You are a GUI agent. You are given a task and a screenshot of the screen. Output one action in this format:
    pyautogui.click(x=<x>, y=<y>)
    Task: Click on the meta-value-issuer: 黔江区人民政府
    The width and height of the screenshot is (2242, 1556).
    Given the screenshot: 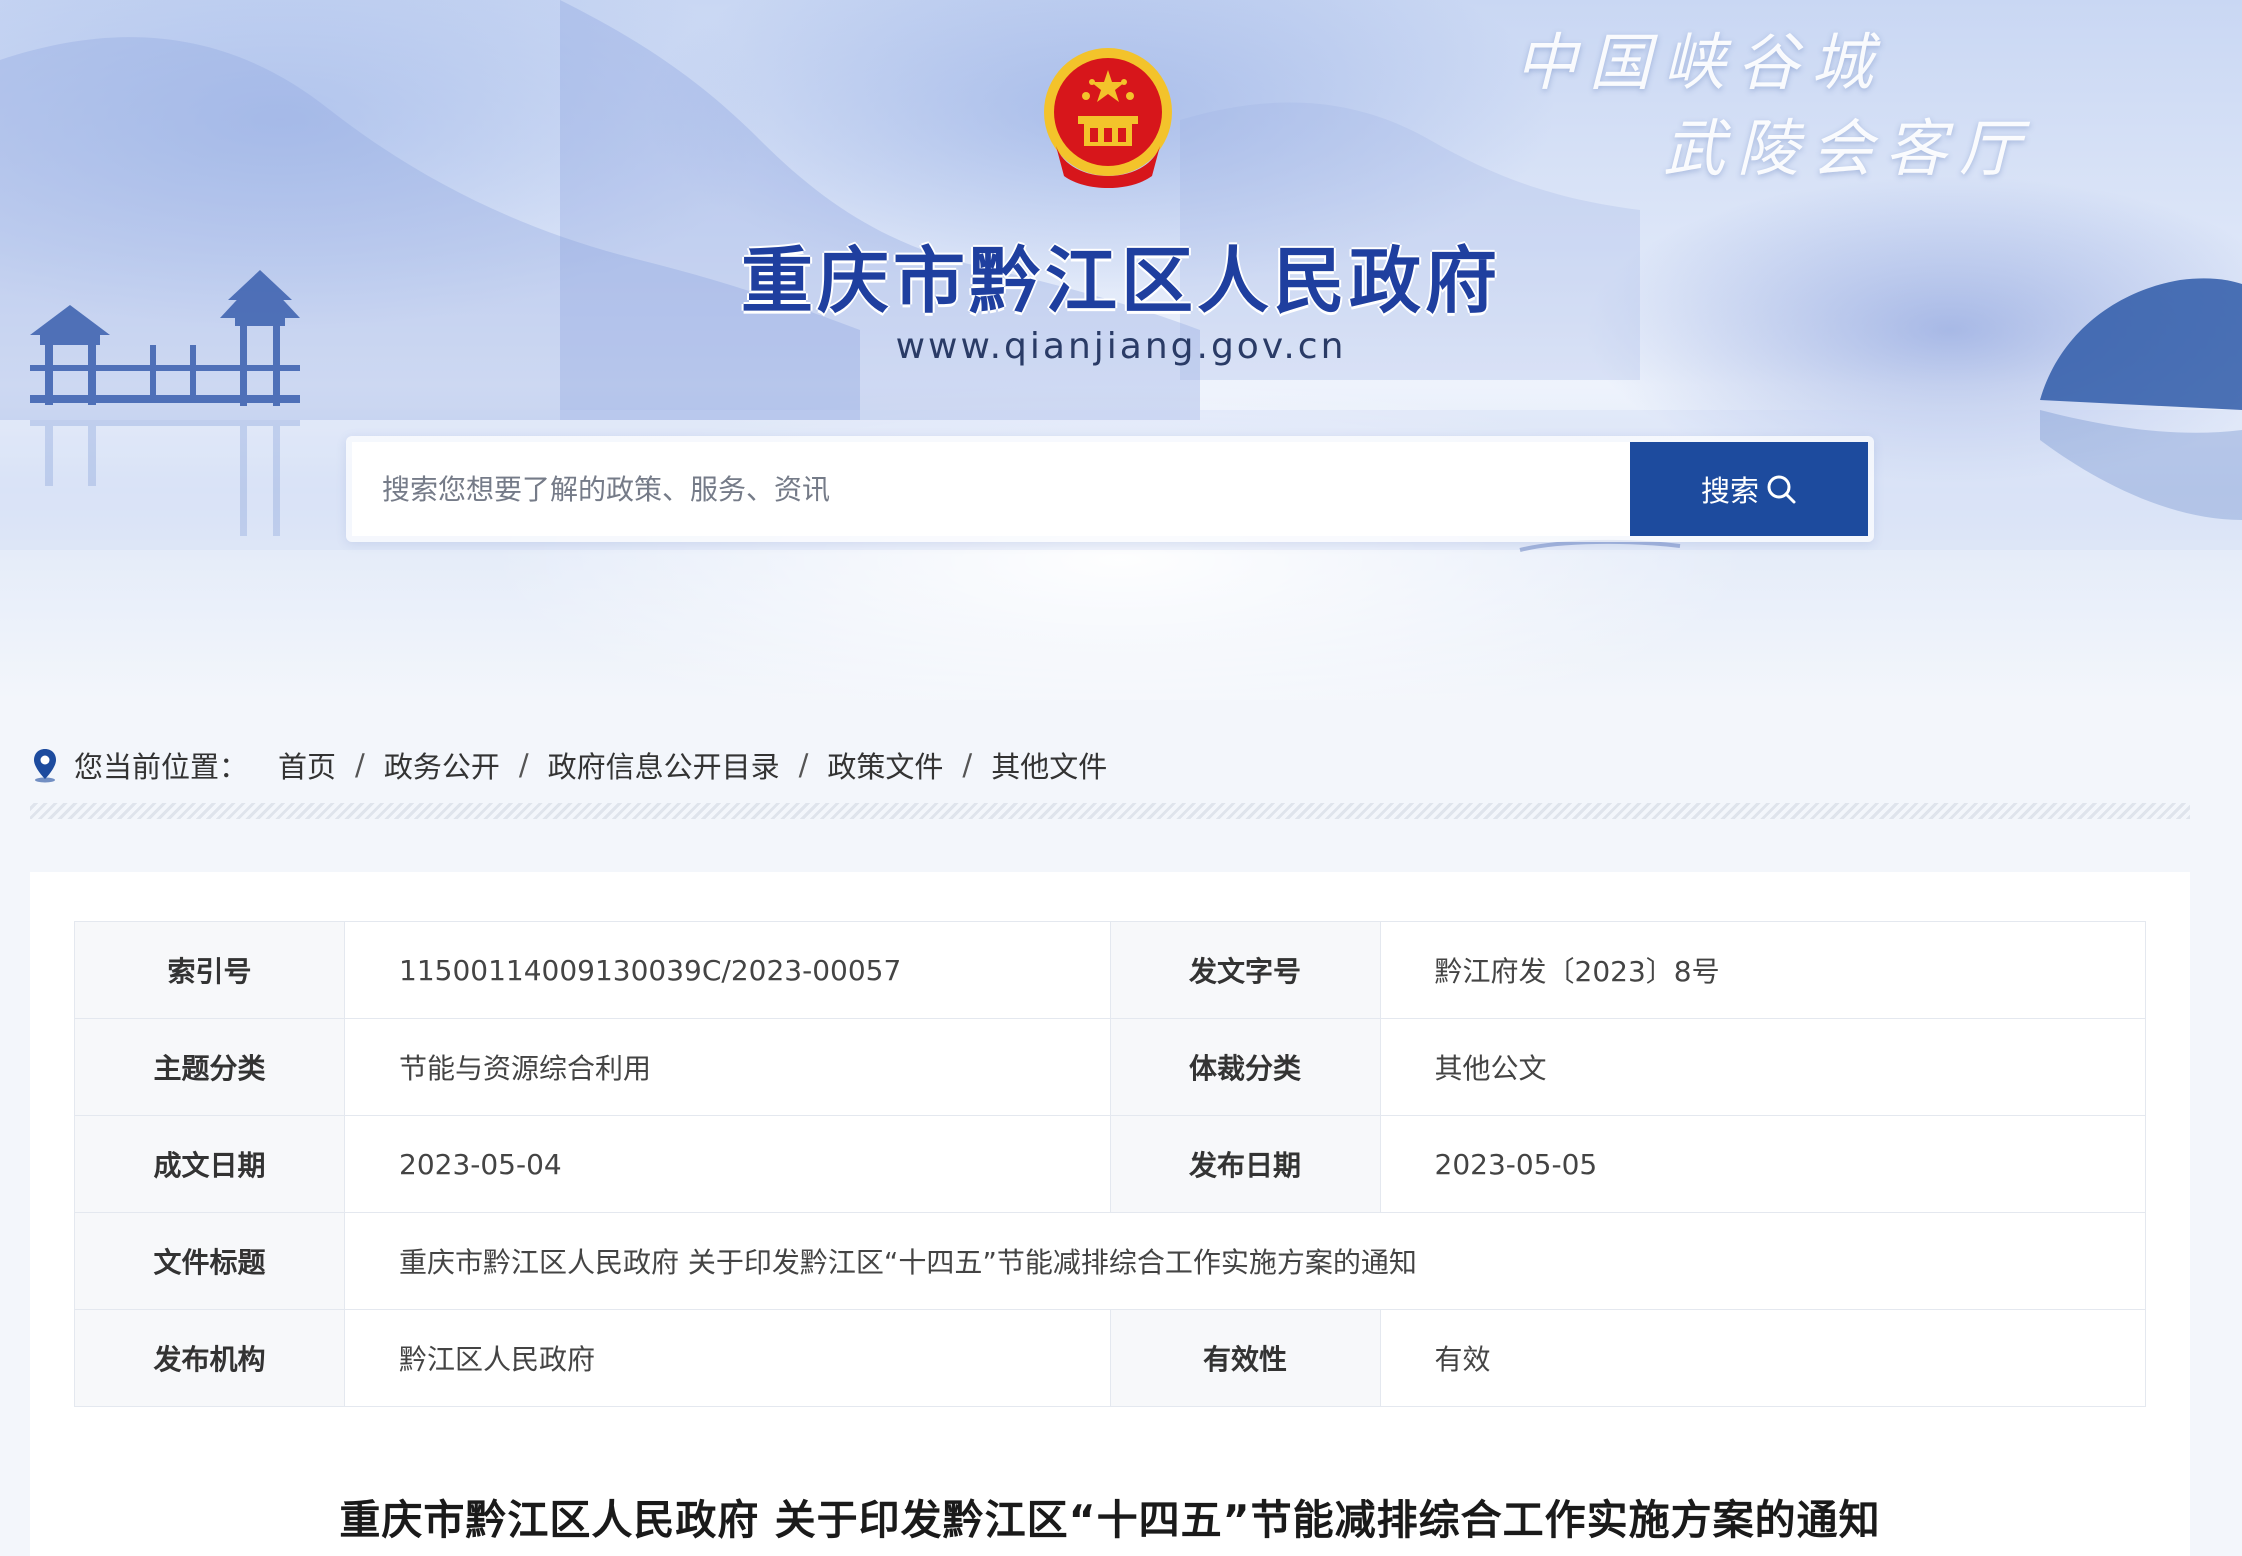 What is the action you would take?
    pyautogui.click(x=727, y=1358)
    